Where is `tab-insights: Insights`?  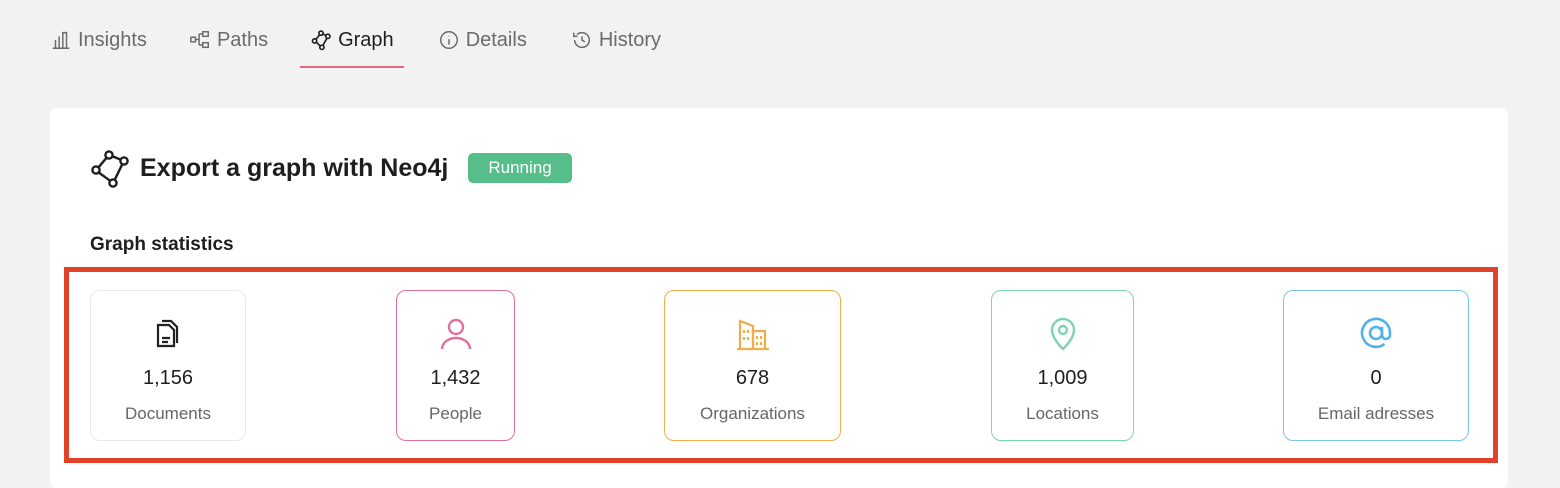
tab-insights: Insights is located at coordinates (98, 40).